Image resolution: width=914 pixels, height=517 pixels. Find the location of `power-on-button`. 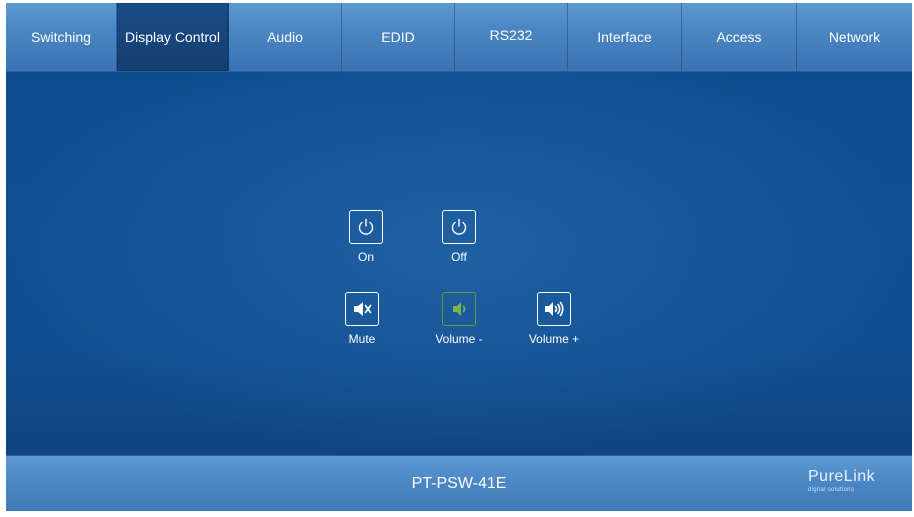

power-on-button is located at coordinates (366, 227).